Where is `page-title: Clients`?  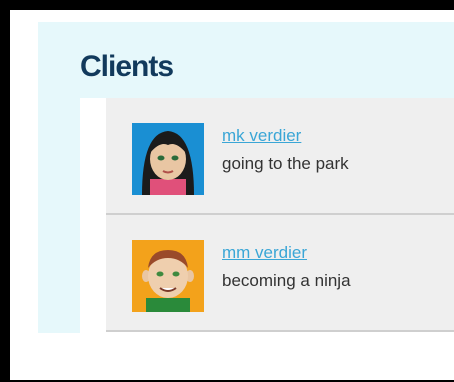 page-title: Clients is located at coordinates (127, 66).